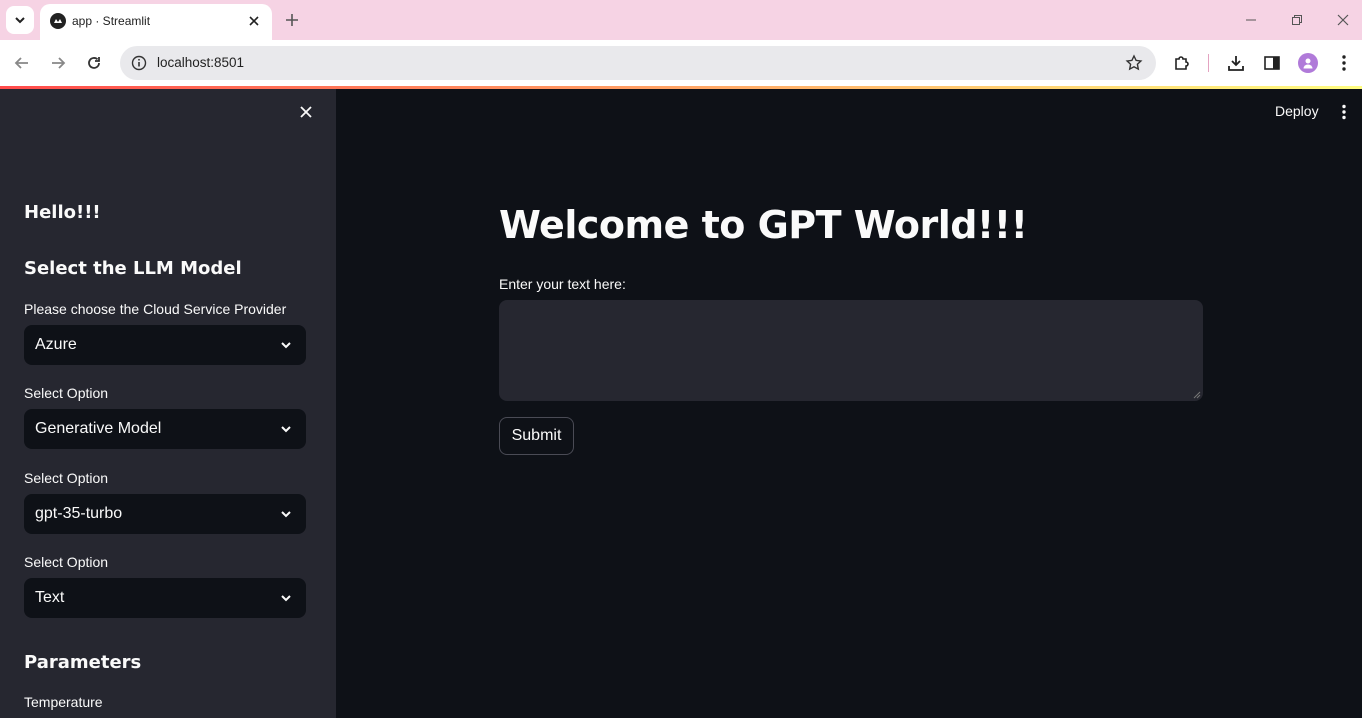  Describe the element at coordinates (79, 513) in the screenshot. I see `model-select-value: gpt-35-turbo` at that location.